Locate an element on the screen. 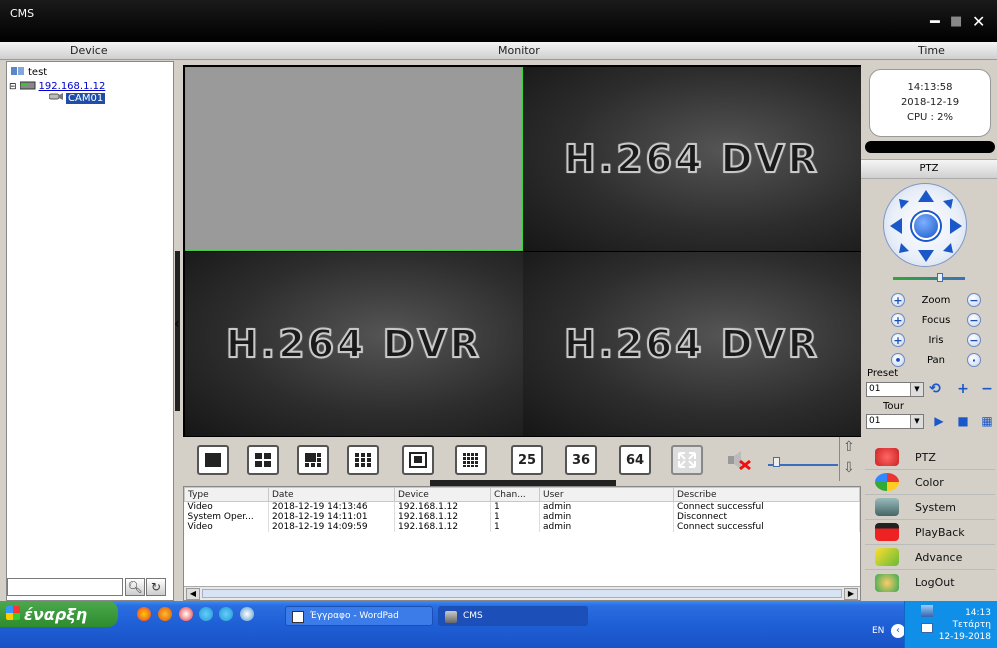 The width and height of the screenshot is (997, 648). ptz-title: PTZ is located at coordinates (929, 169).